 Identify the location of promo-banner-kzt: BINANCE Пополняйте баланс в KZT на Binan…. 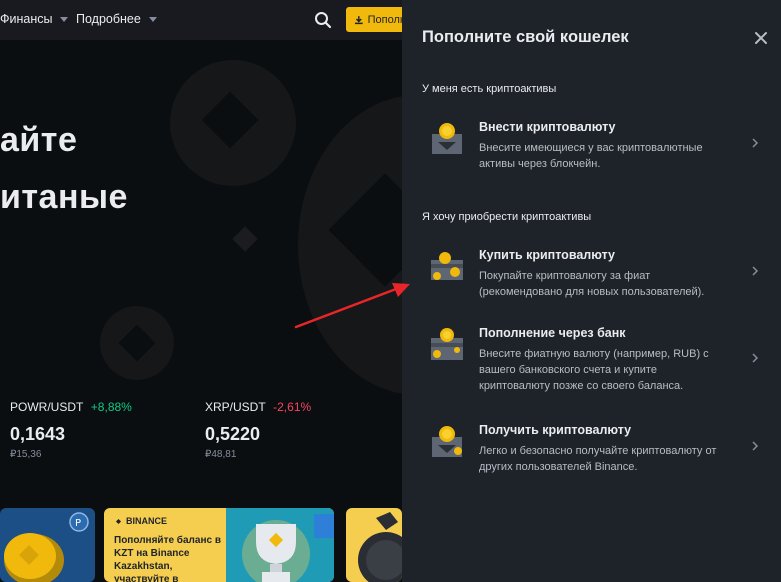
(219, 545).